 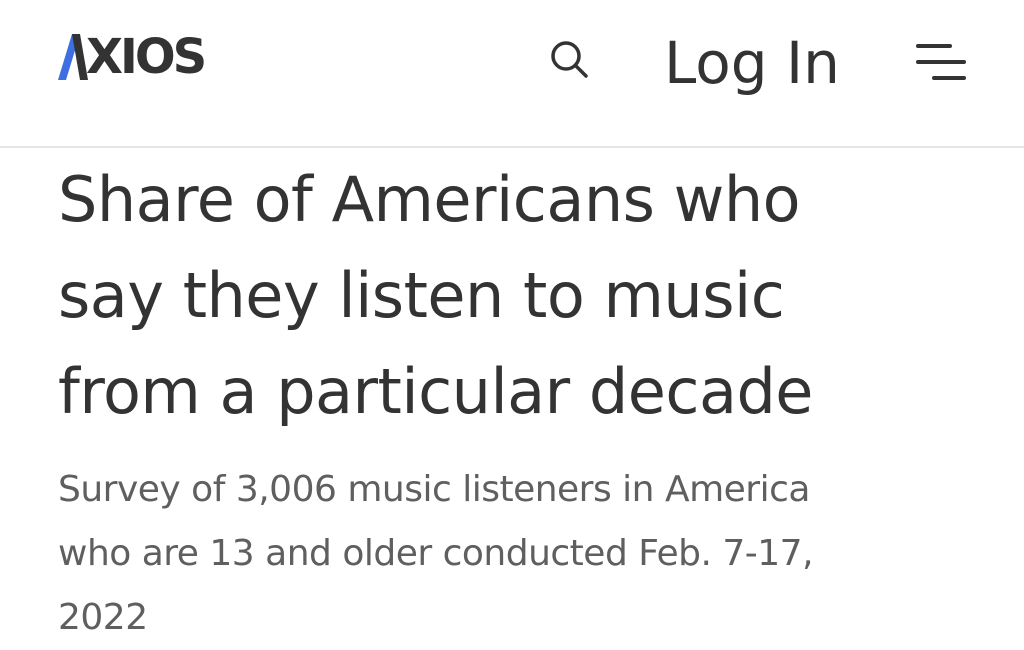 I want to click on subtitle-line: 2022, so click(x=103, y=617).